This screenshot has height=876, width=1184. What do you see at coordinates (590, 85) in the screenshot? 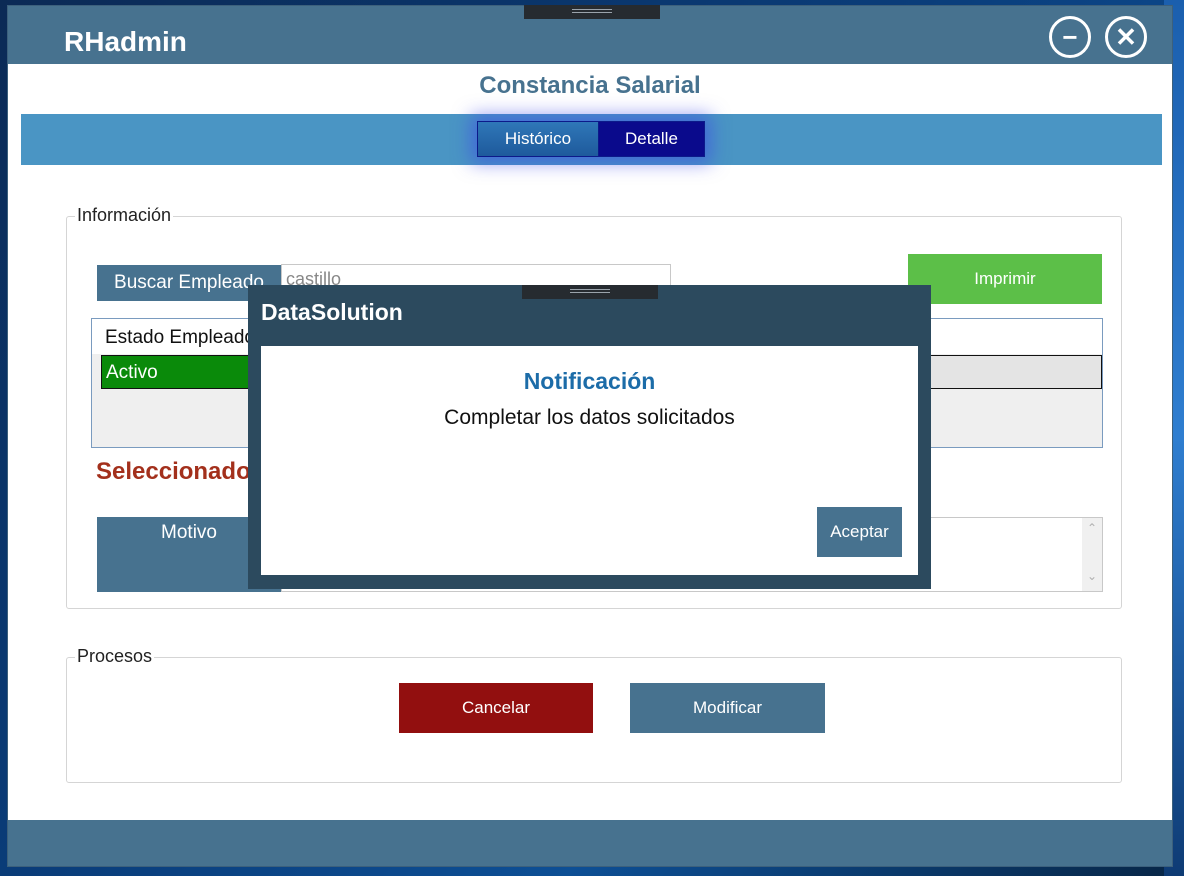
I see `page-title: Constancia Salarial` at bounding box center [590, 85].